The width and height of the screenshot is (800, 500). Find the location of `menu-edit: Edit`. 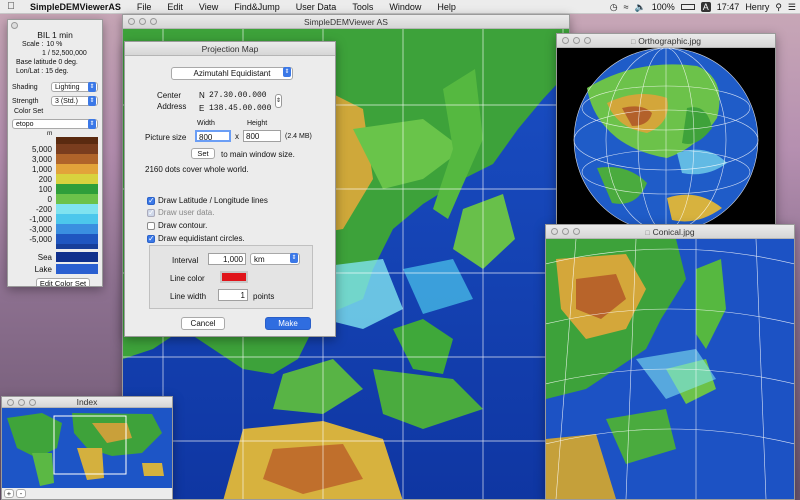

menu-edit: Edit is located at coordinates (175, 7).